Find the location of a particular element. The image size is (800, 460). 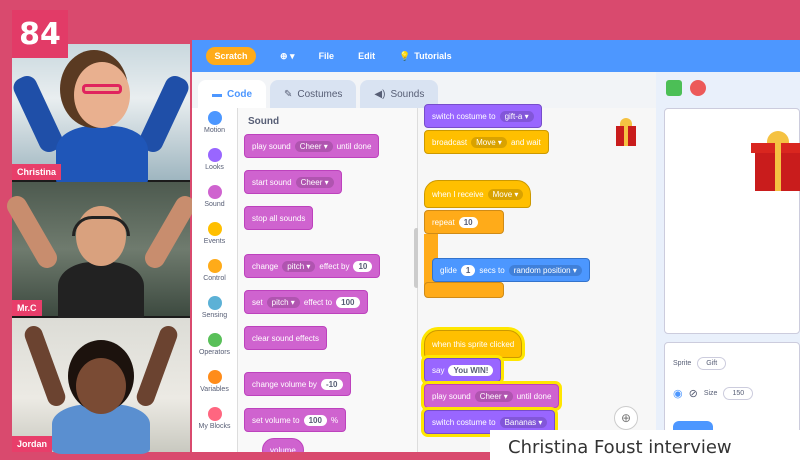

sprite-label: Sprite is located at coordinates (682, 363).